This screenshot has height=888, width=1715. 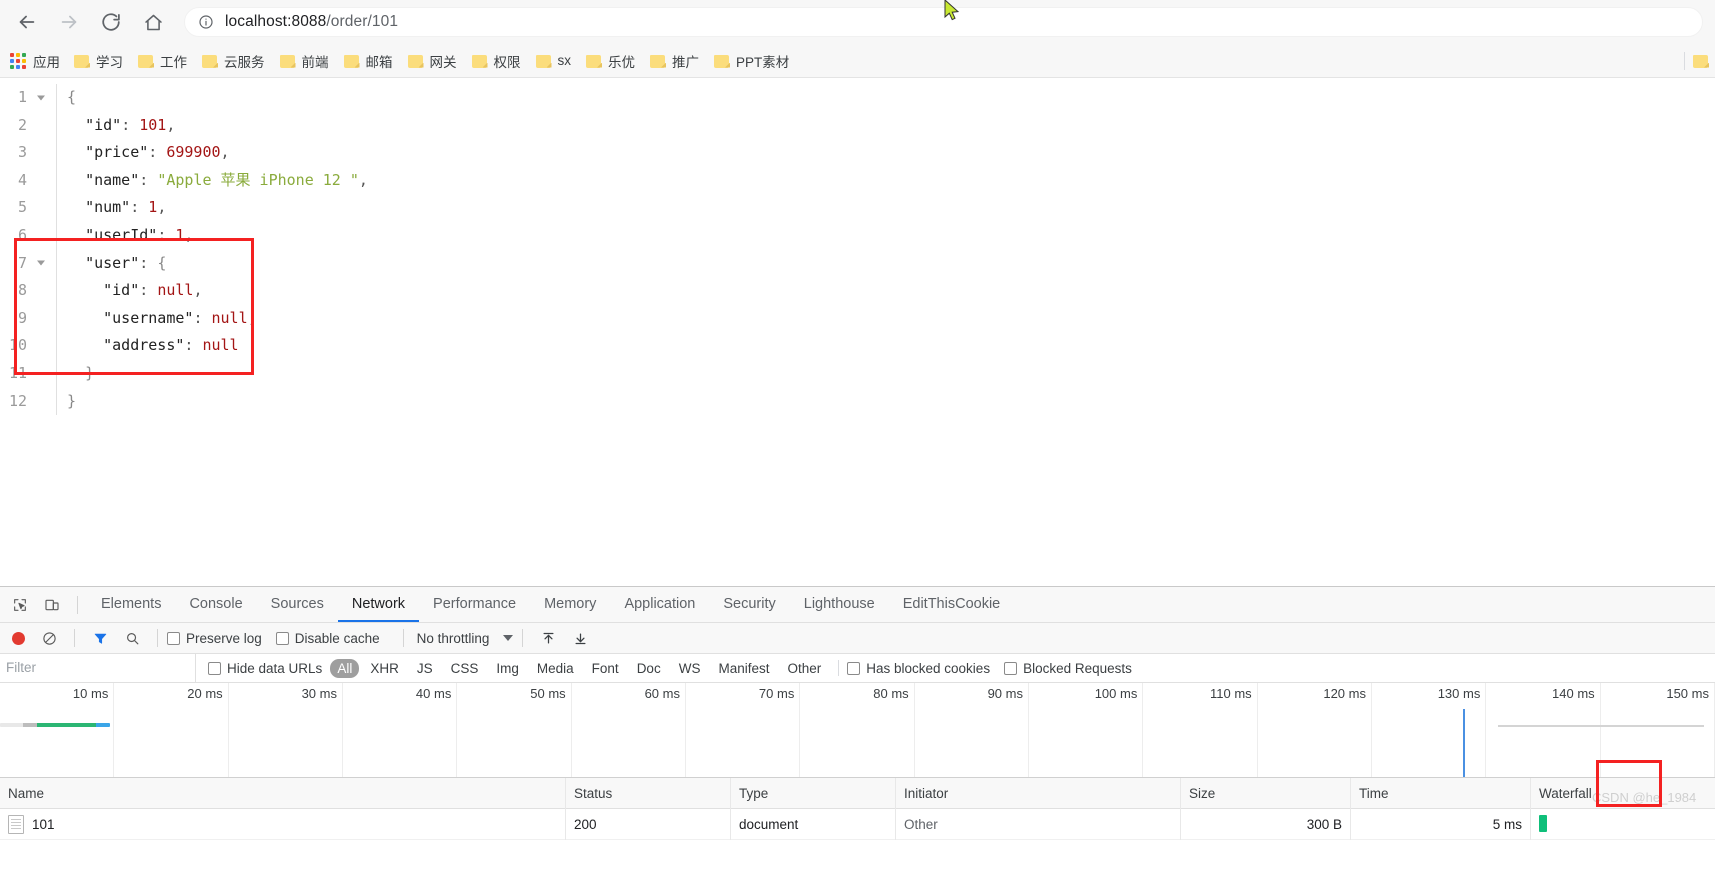 I want to click on hide-data-urls-checkbox, so click(x=214, y=668).